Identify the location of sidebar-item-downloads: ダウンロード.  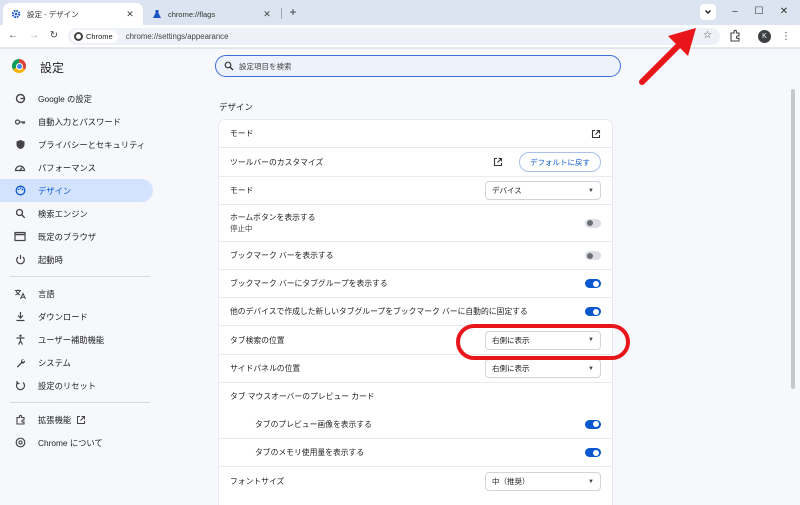
(80, 316).